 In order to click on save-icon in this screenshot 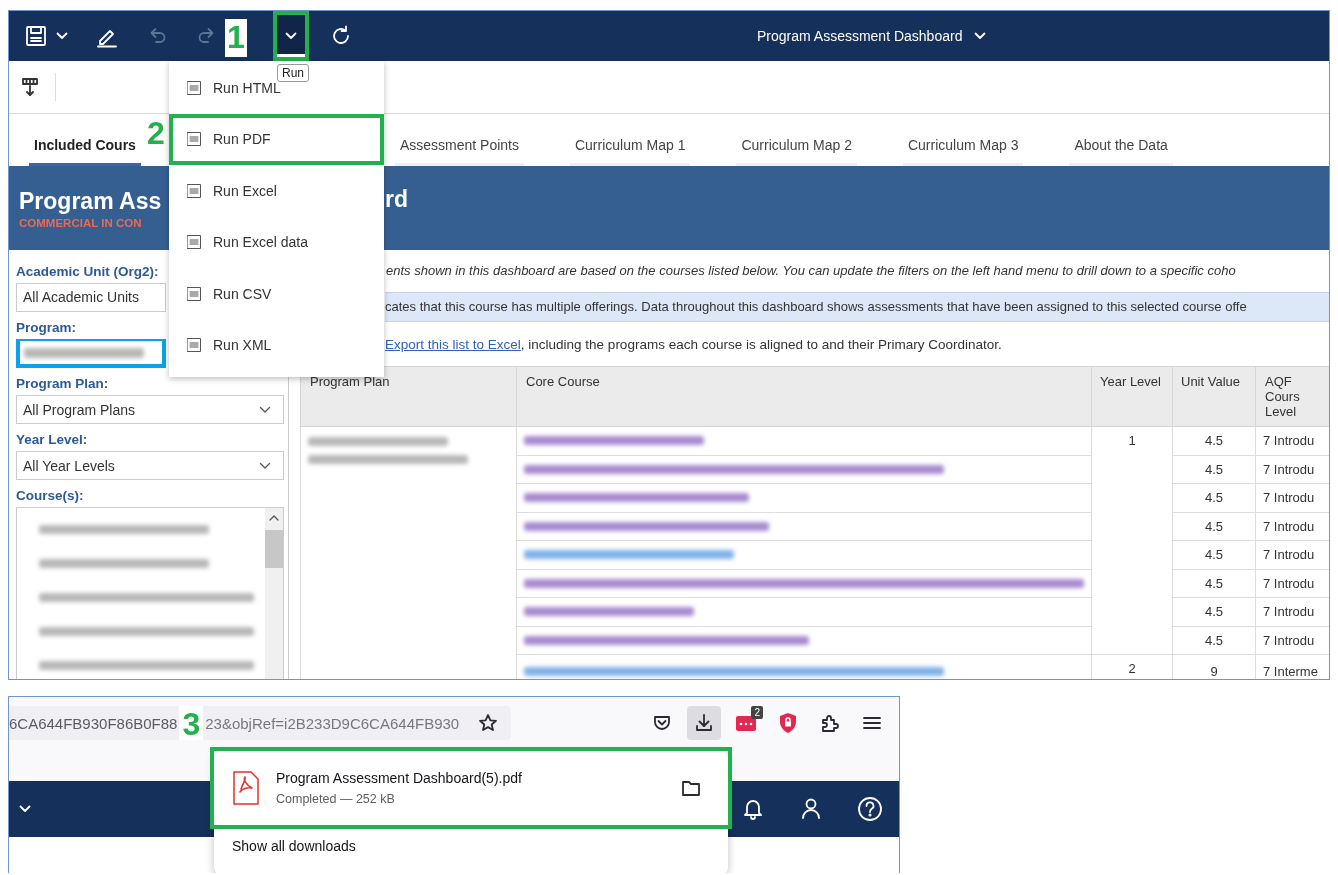, I will do `click(36, 36)`.